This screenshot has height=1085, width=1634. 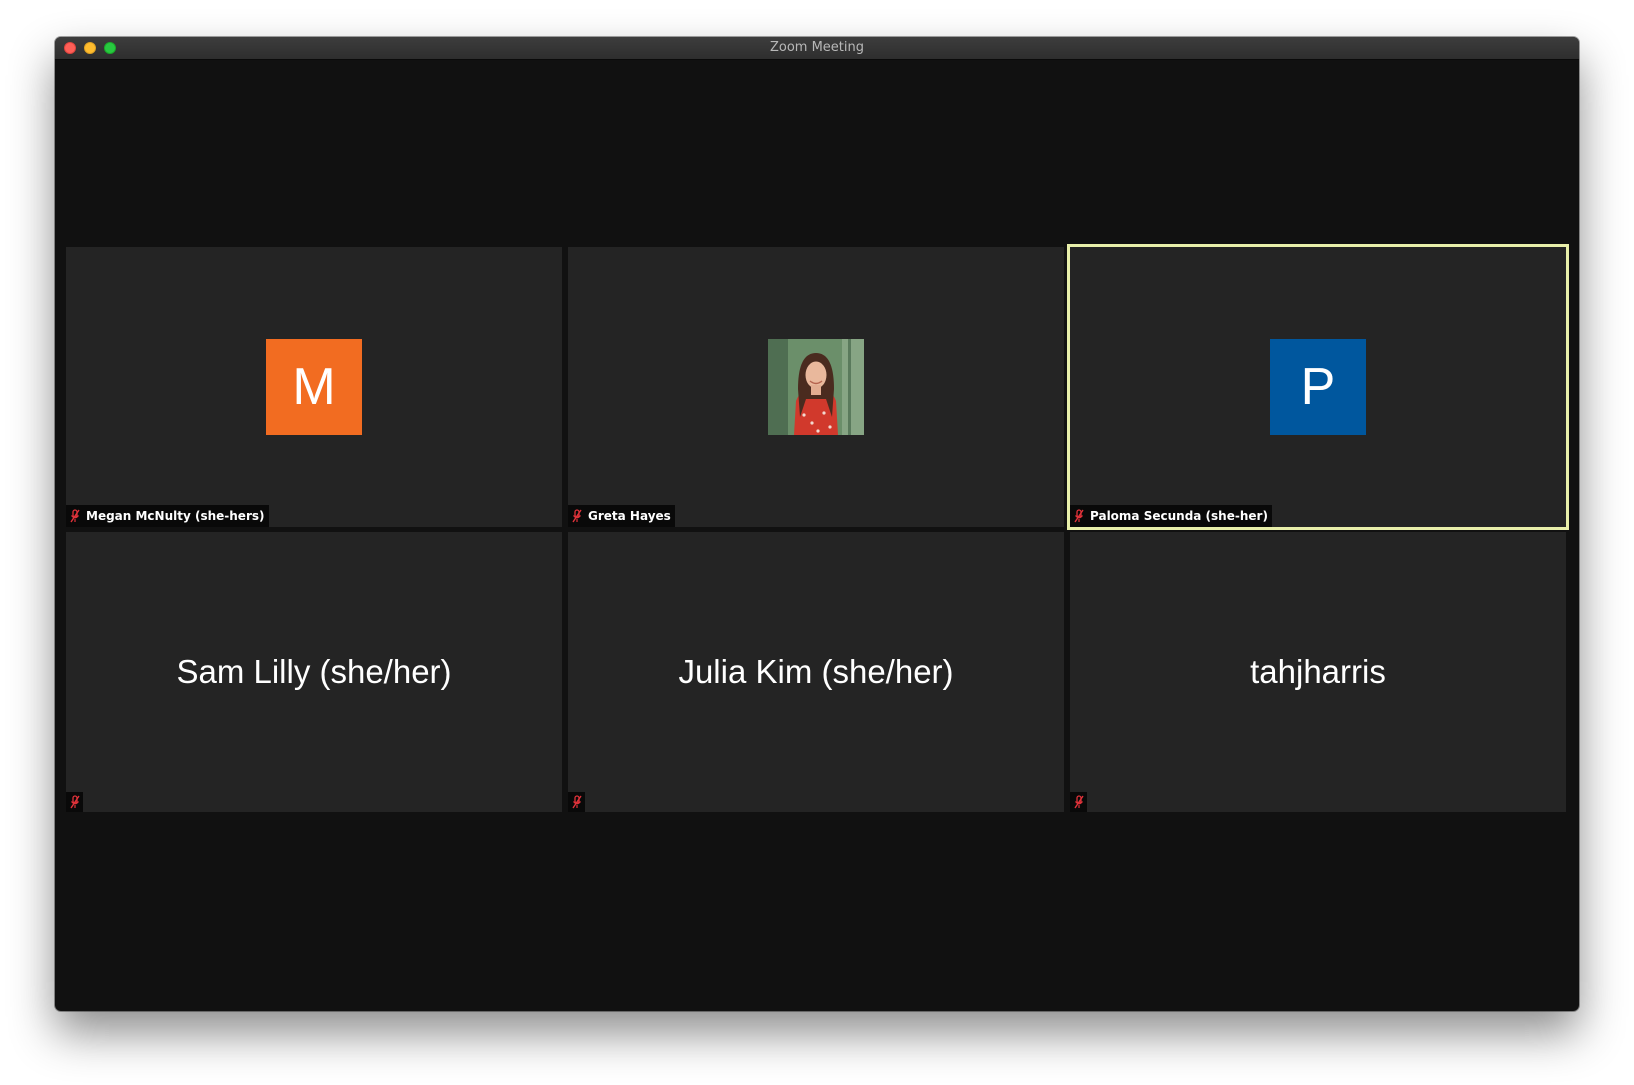 What do you see at coordinates (1179, 516) in the screenshot?
I see `participant-name: Paloma Secunda (she-her)` at bounding box center [1179, 516].